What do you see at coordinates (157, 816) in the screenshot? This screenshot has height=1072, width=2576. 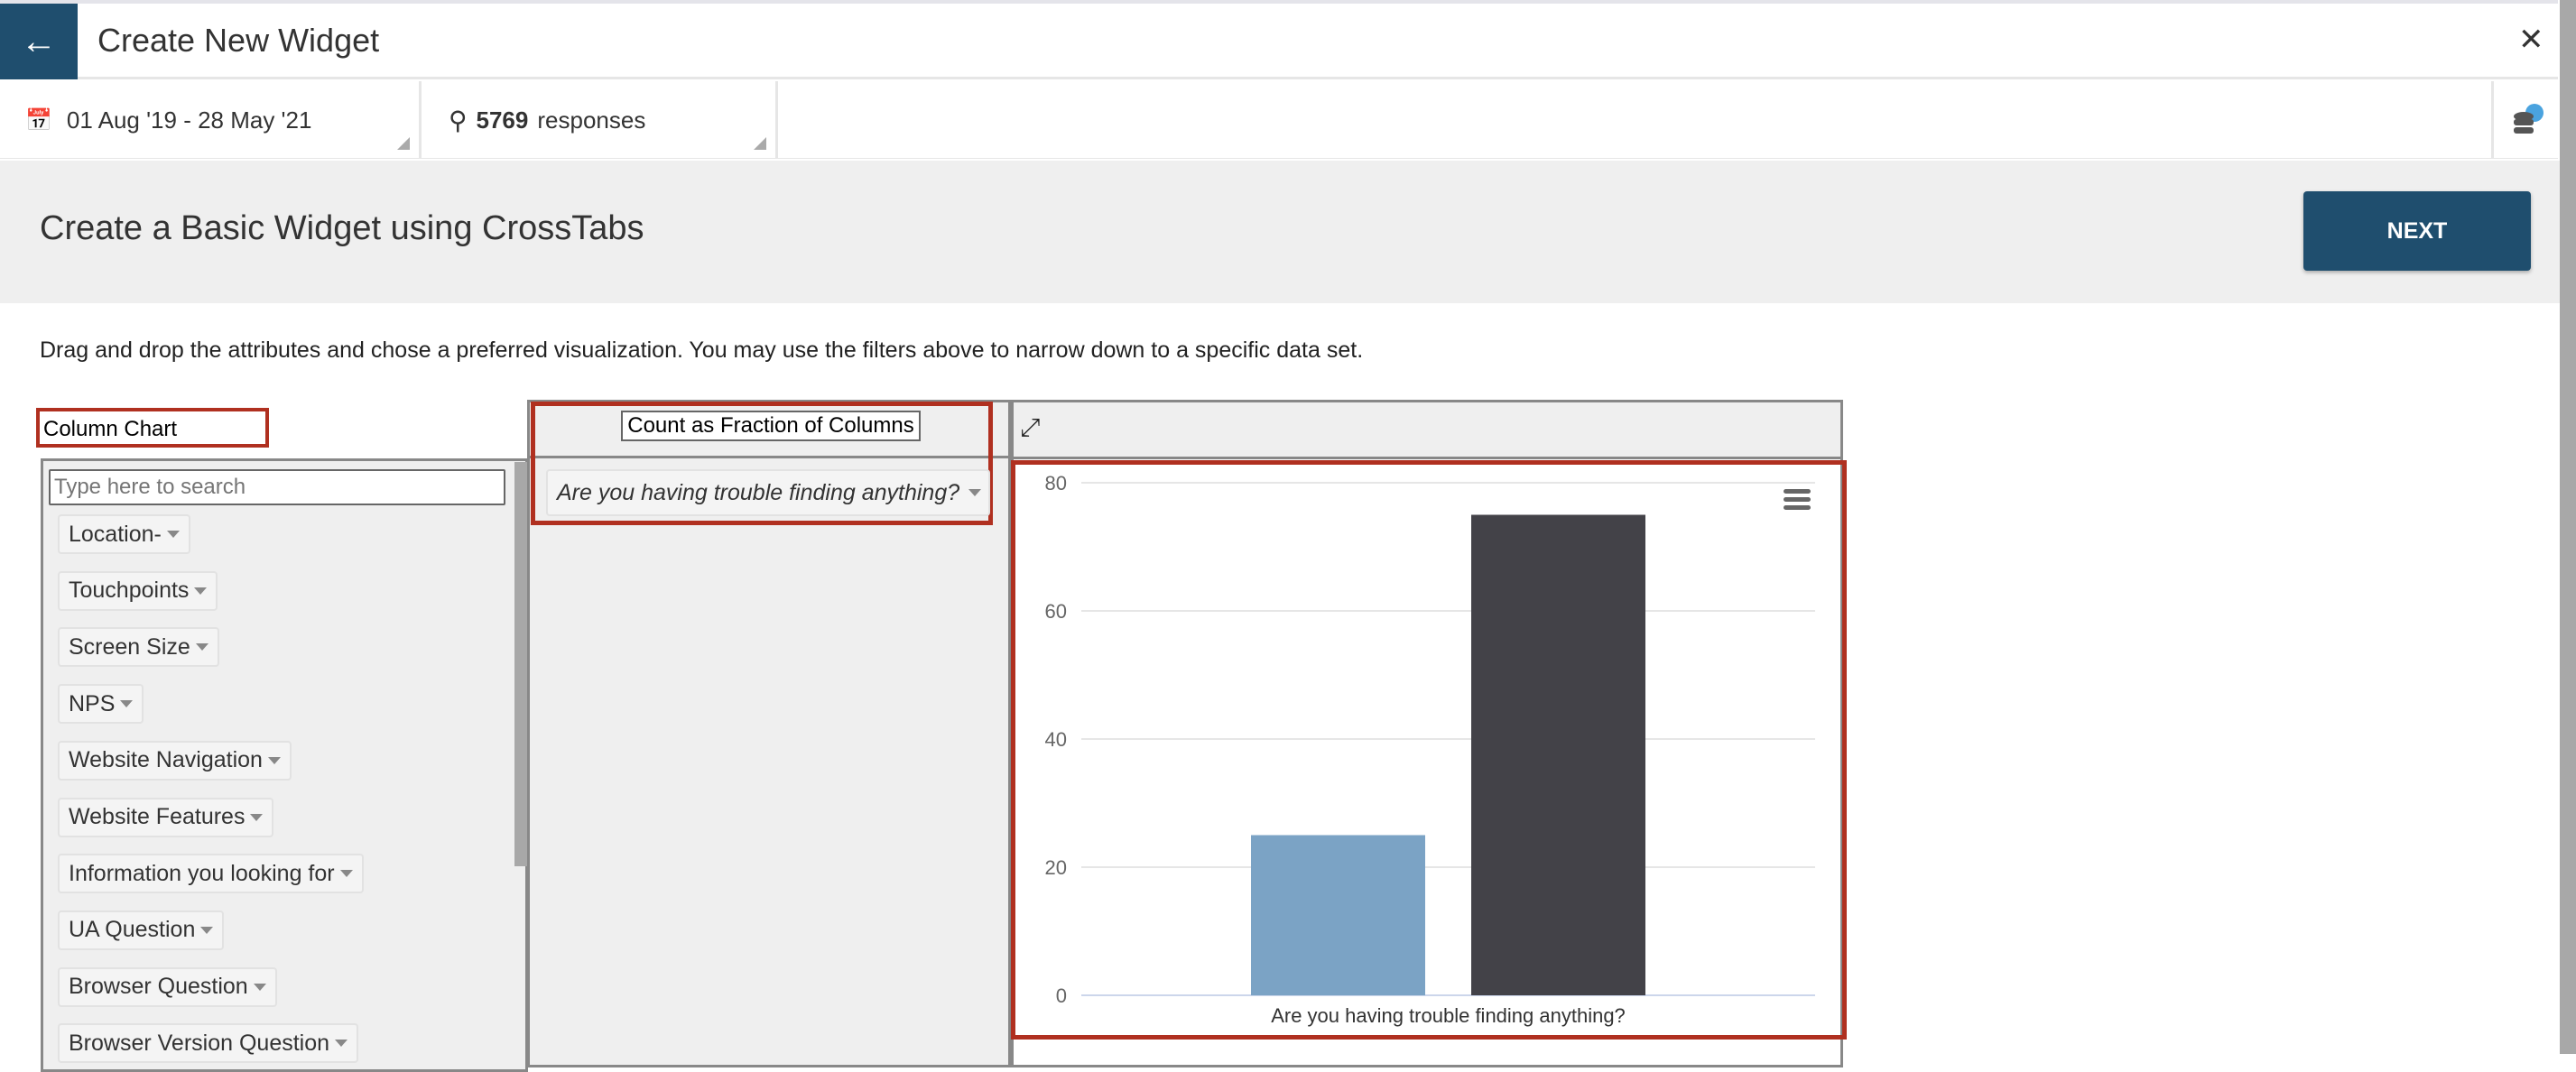 I see `attribute-label: Website Features` at bounding box center [157, 816].